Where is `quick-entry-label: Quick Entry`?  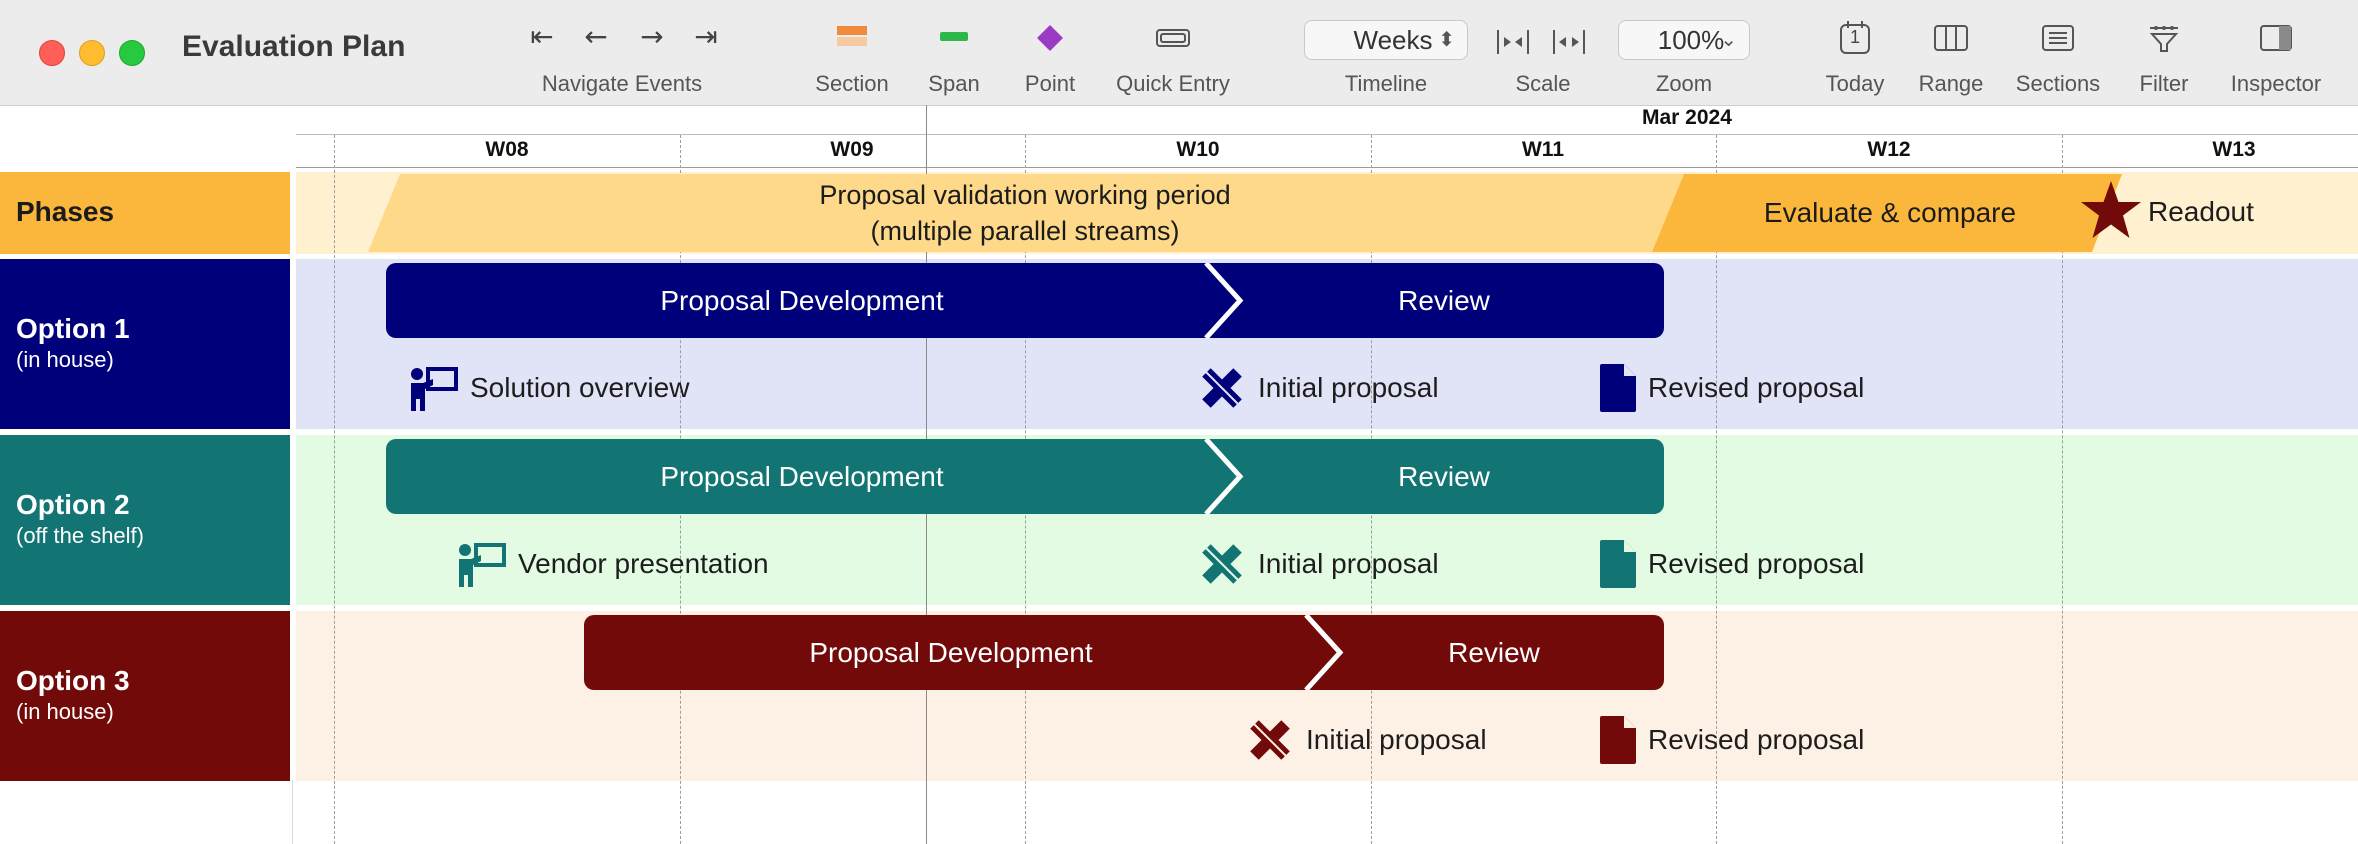 quick-entry-label: Quick Entry is located at coordinates (1173, 83).